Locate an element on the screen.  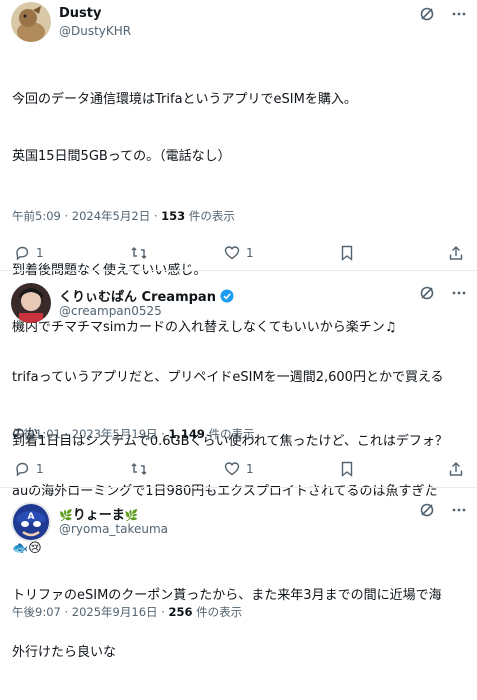
tweet-meta: 午後9:07 · 2025年9月16日 · 256 件の表示 is located at coordinates (127, 612).